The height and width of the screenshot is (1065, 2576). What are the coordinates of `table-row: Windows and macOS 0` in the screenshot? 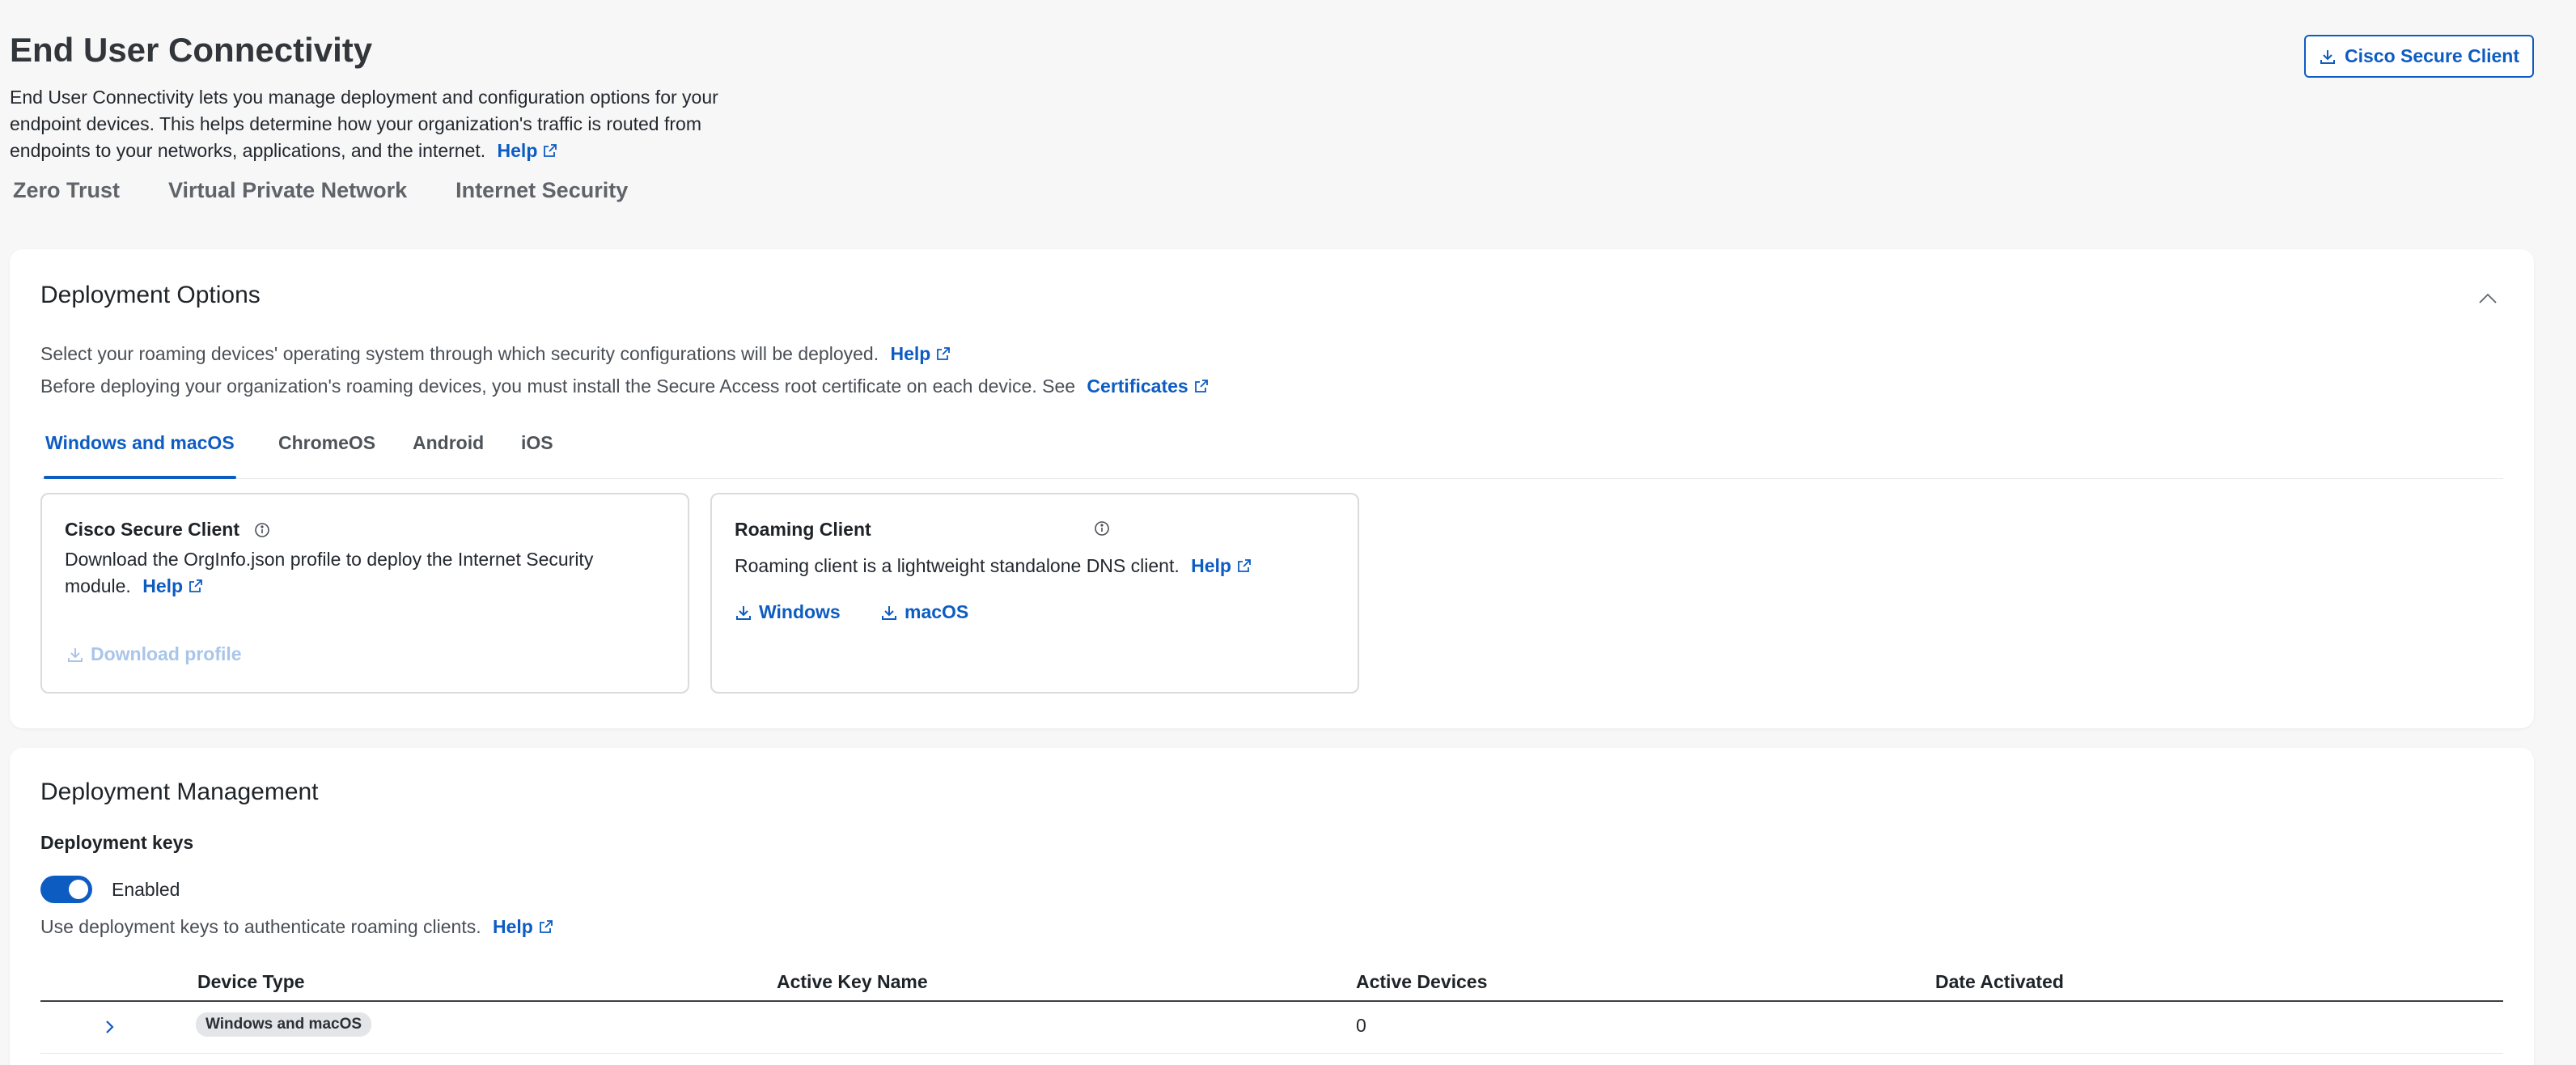 It's located at (1271, 1028).